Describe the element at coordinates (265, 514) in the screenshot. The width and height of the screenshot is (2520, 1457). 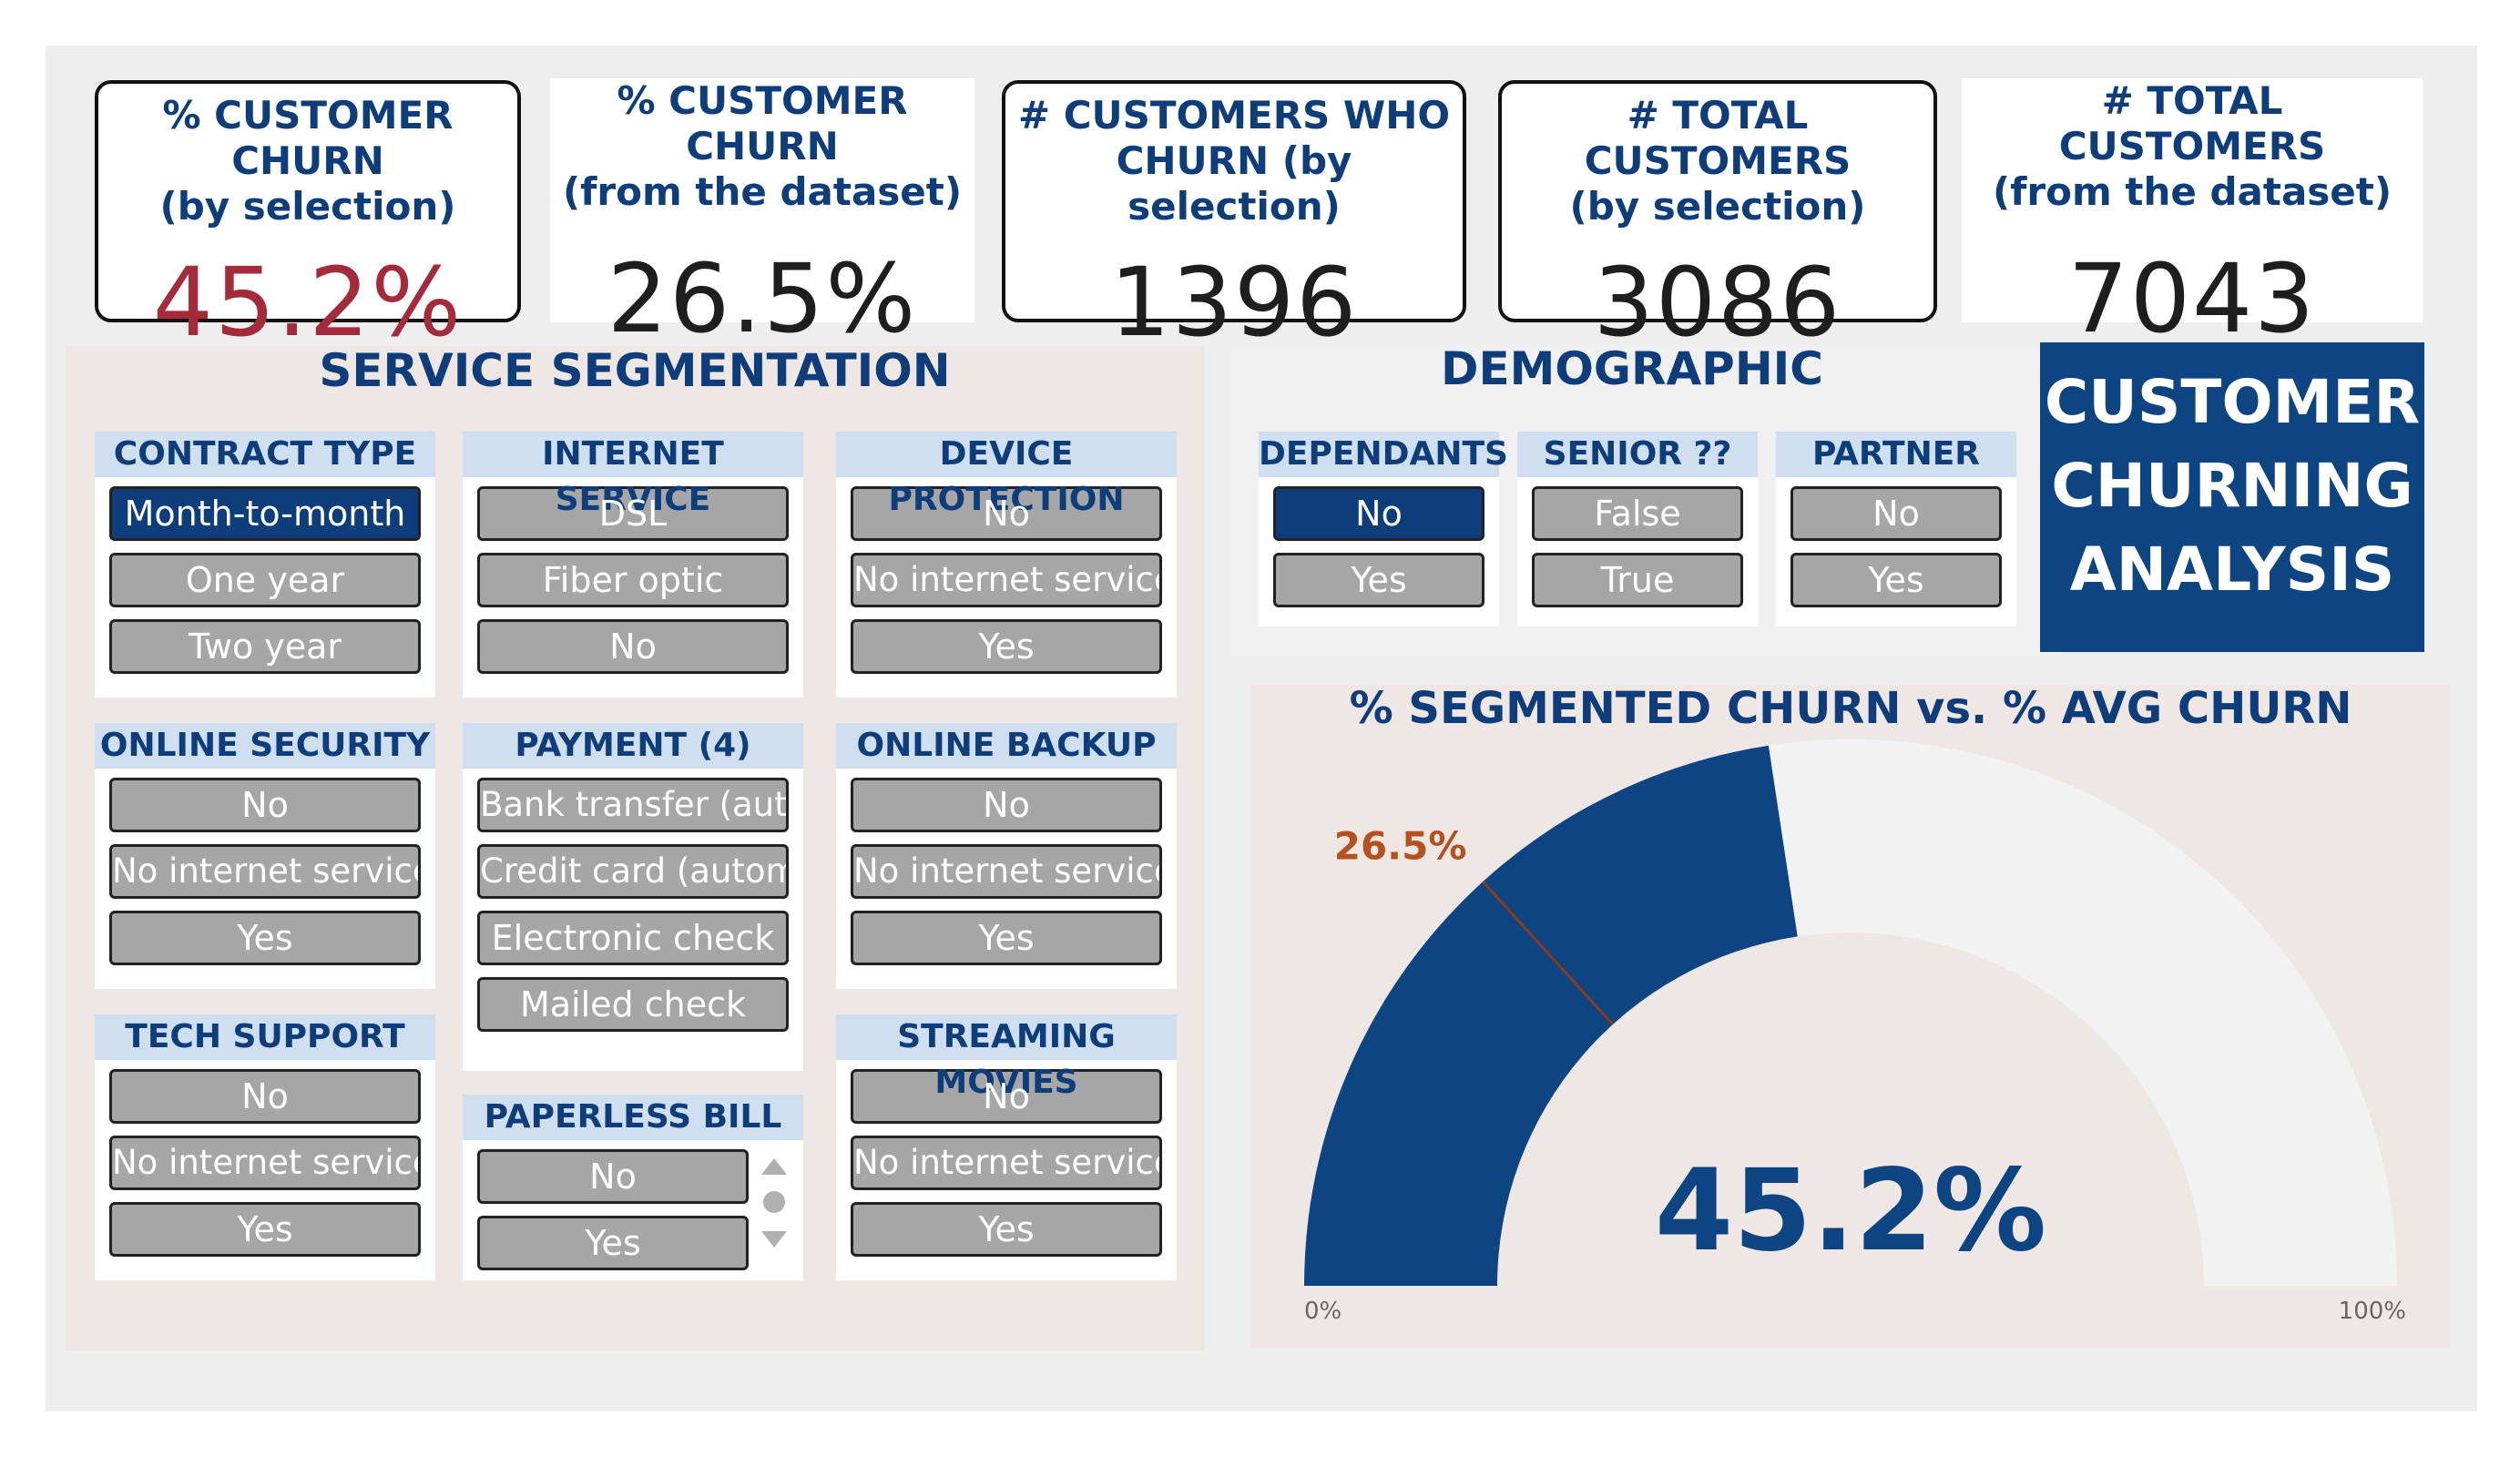
I see `contract-option-month: Month-to-month` at that location.